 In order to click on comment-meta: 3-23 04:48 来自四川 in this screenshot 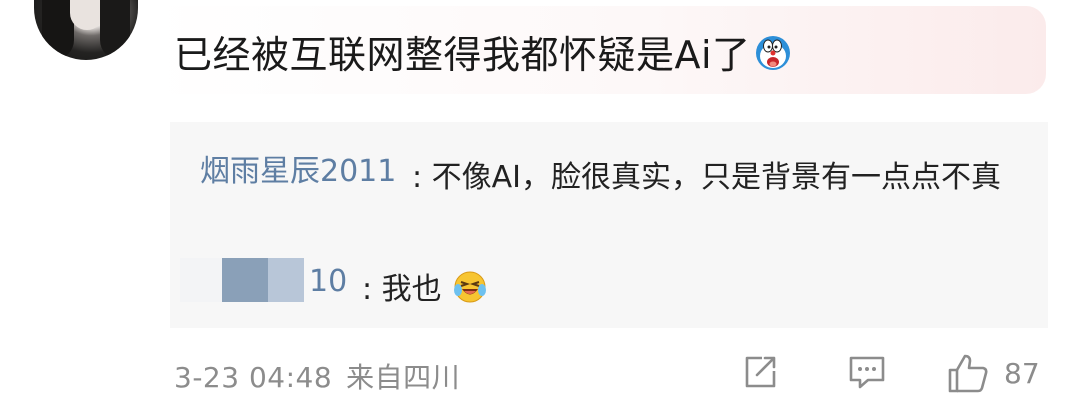, I will do `click(317, 376)`.